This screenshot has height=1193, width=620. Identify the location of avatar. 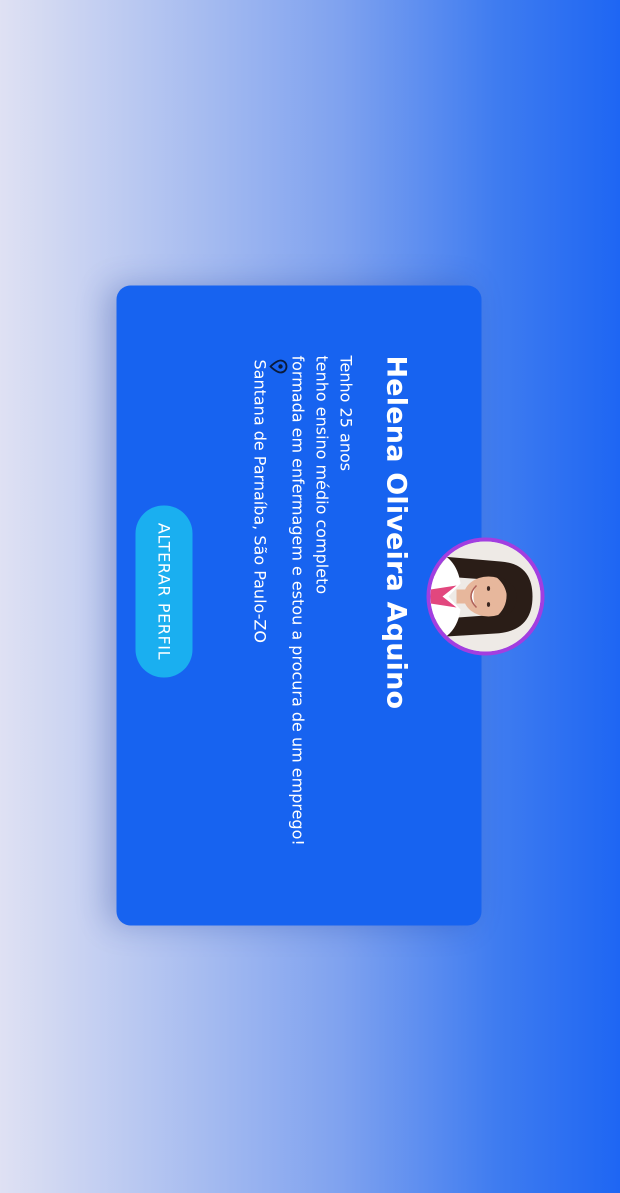
(485, 596).